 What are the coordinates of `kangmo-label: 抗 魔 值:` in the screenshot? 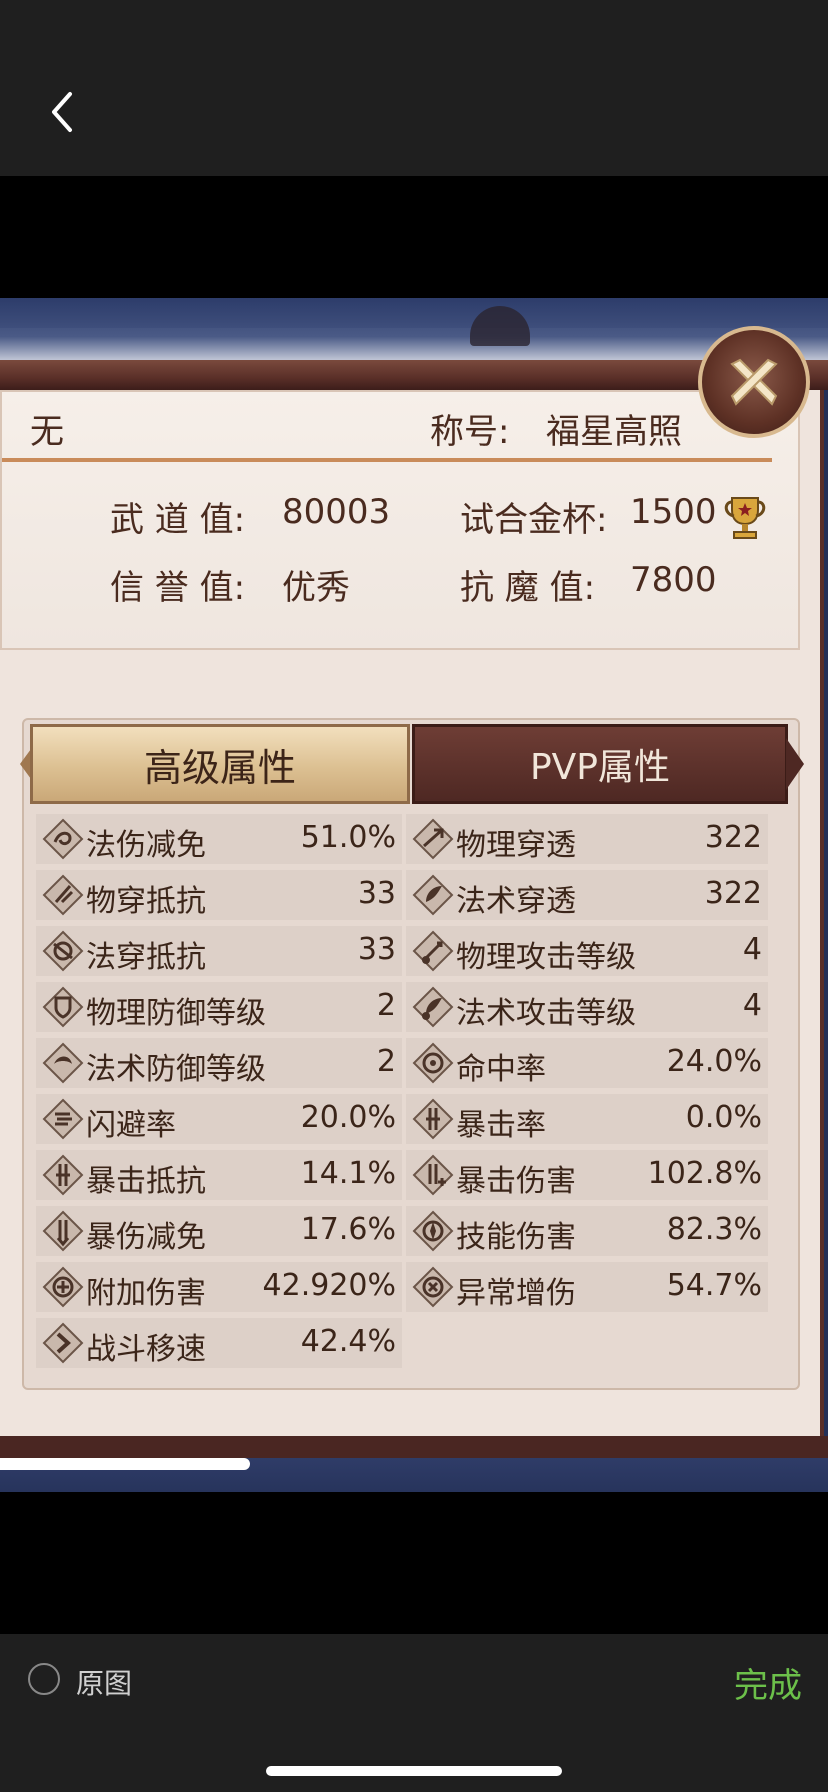 It's located at (528, 588).